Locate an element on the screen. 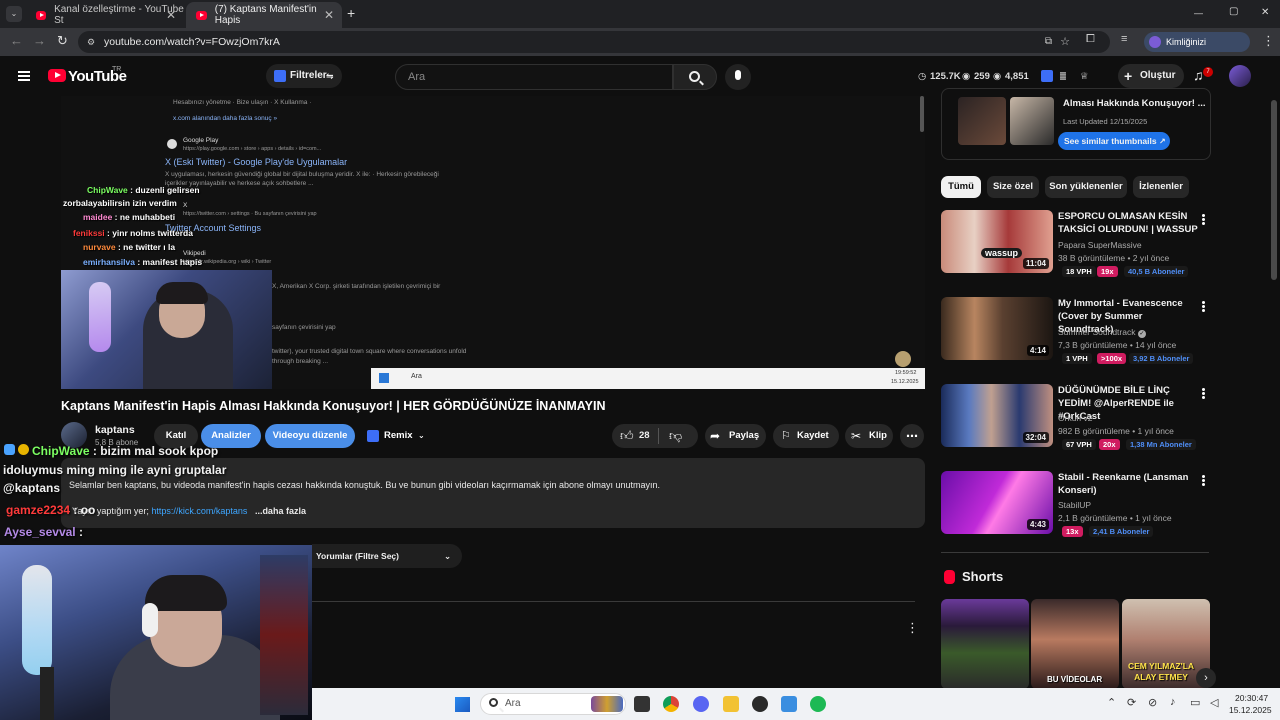 This screenshot has width=1280, height=720. tab-channel-customization: Kanal özelleştirme - YouTube St ✕ is located at coordinates (105, 15).